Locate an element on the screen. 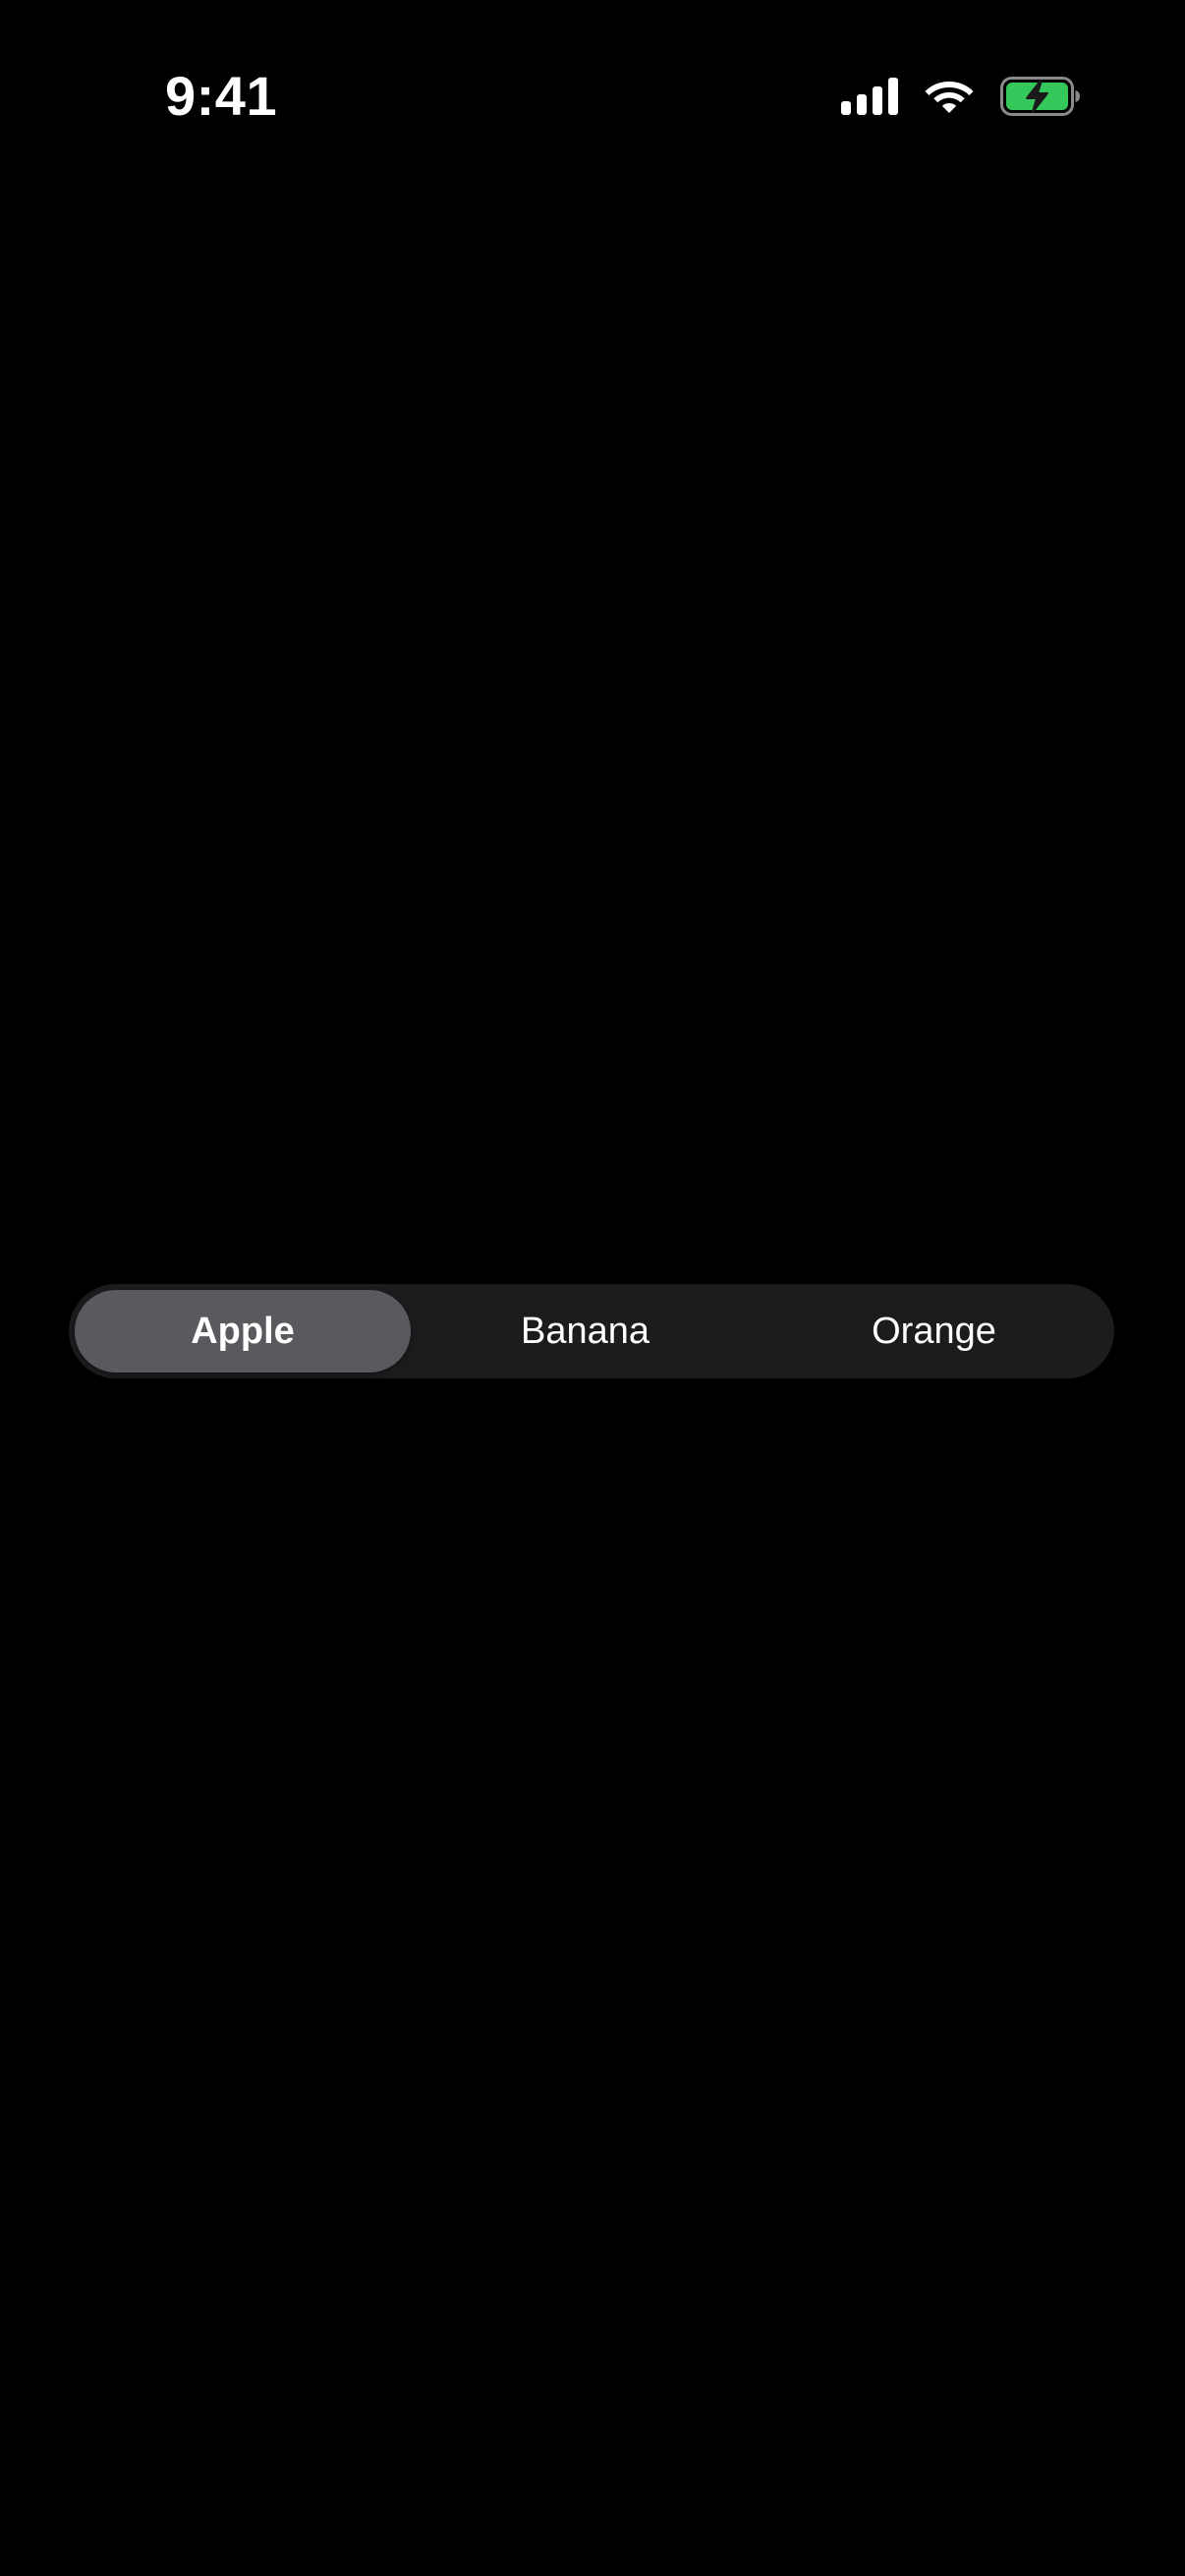 The height and width of the screenshot is (2576, 1185). battery-charging-icon is located at coordinates (1041, 96).